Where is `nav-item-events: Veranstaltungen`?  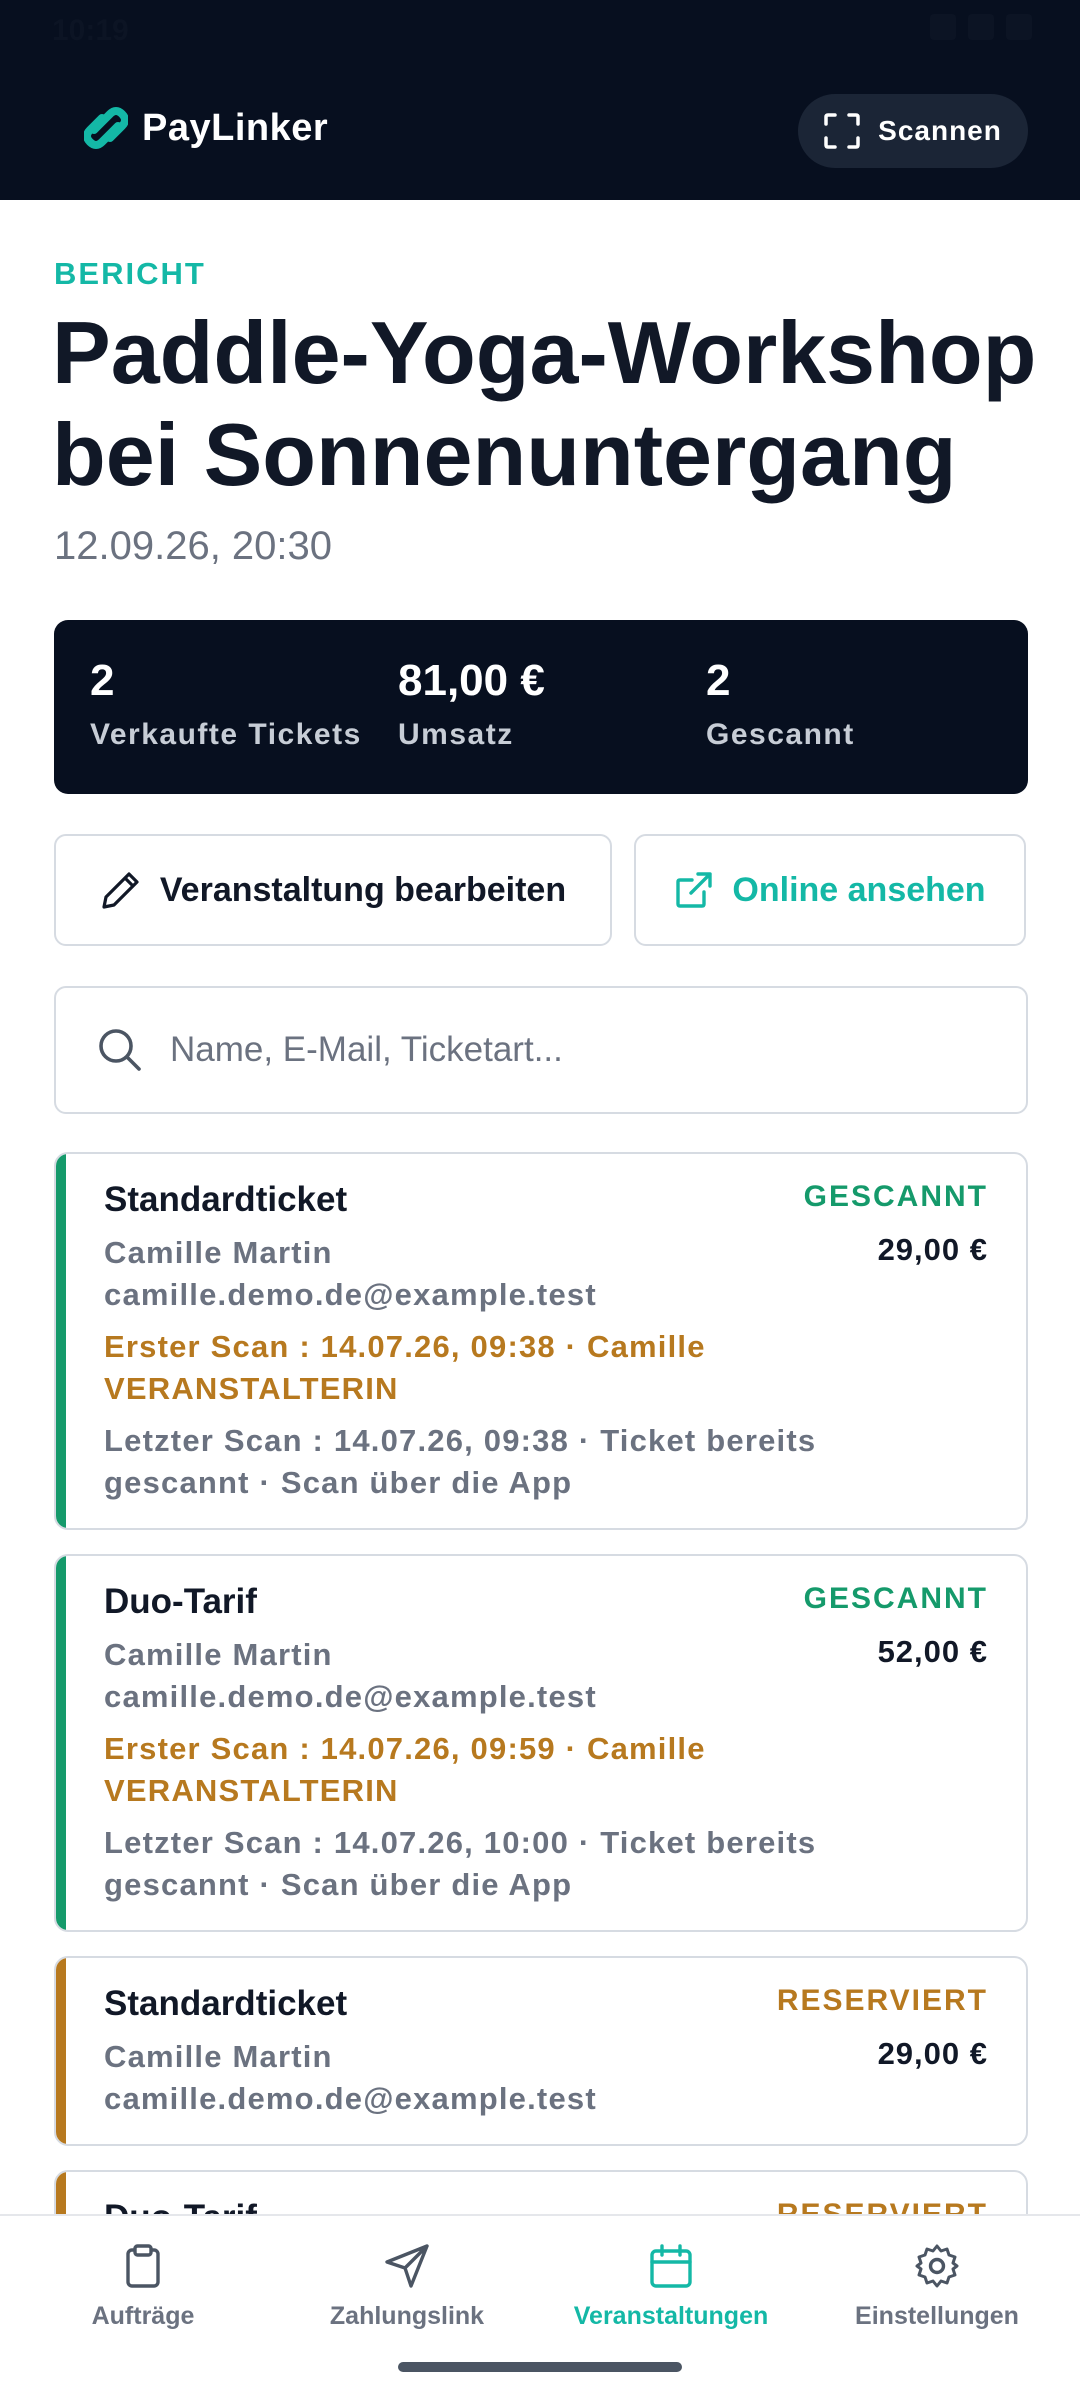 nav-item-events: Veranstaltungen is located at coordinates (671, 2286).